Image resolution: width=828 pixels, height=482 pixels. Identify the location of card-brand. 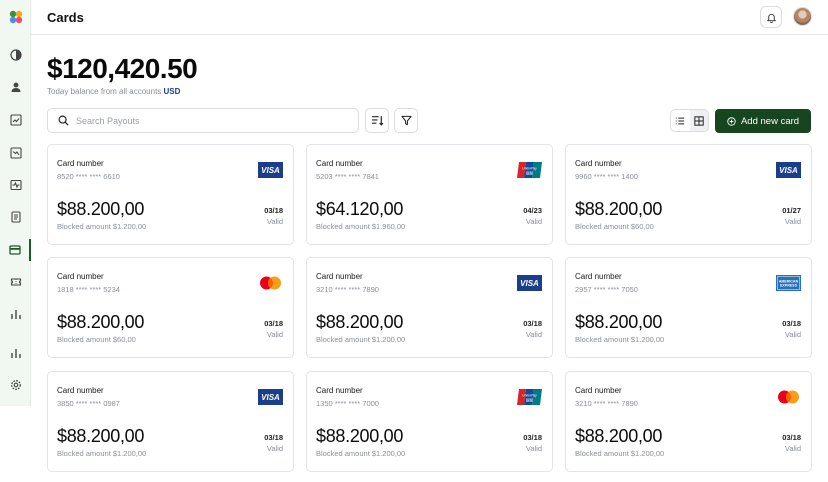
(270, 285).